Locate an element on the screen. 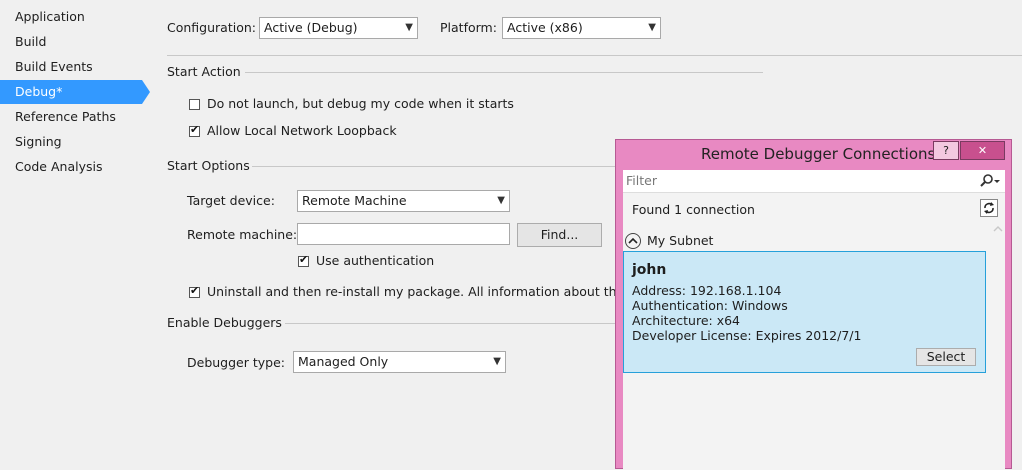  use-authentication-checkbox: ✔ is located at coordinates (303, 260).